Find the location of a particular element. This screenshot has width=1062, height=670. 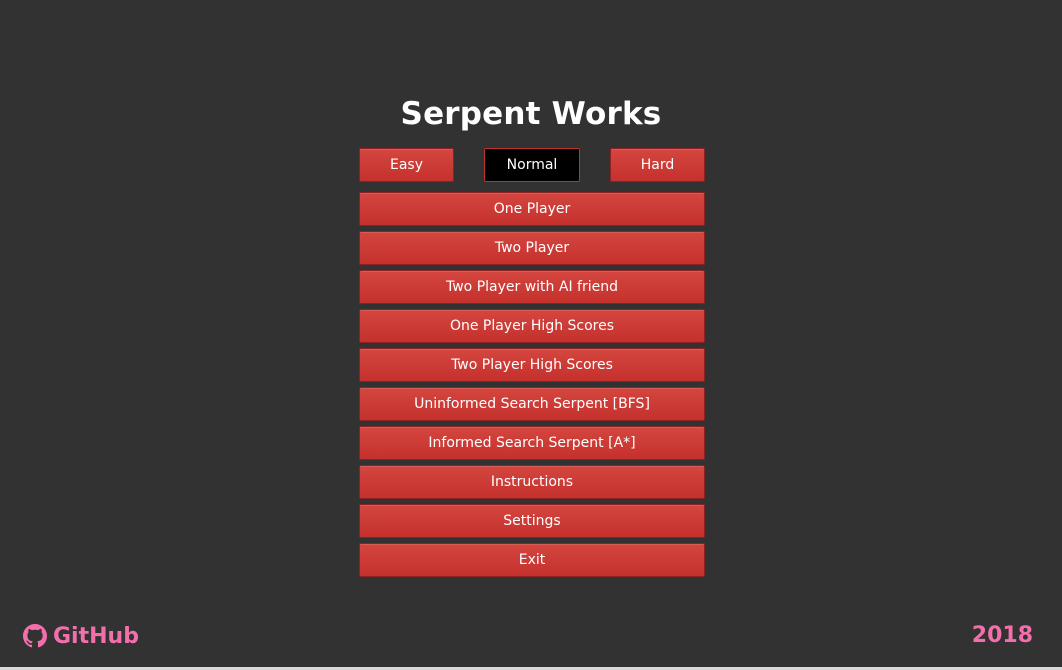

instructions-button: Instructions is located at coordinates (532, 482).